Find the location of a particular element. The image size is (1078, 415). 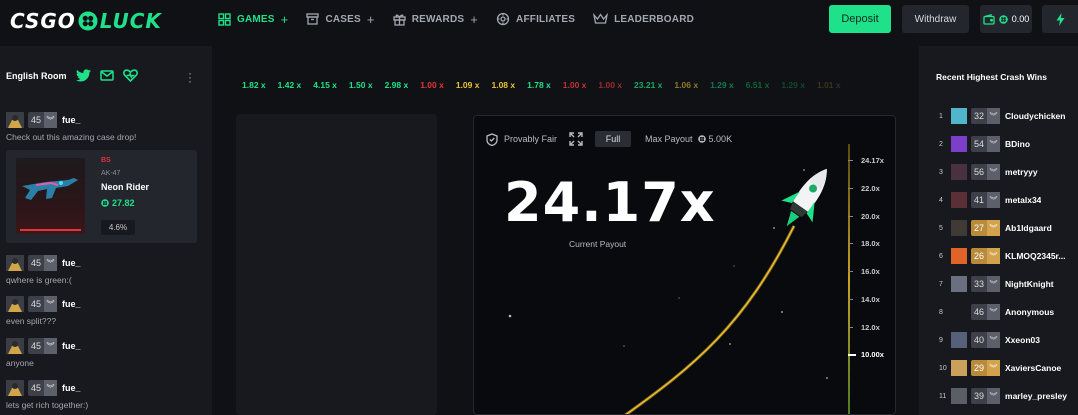

win-row: 7 33 ︾ NightKnight is located at coordinates (996, 284).